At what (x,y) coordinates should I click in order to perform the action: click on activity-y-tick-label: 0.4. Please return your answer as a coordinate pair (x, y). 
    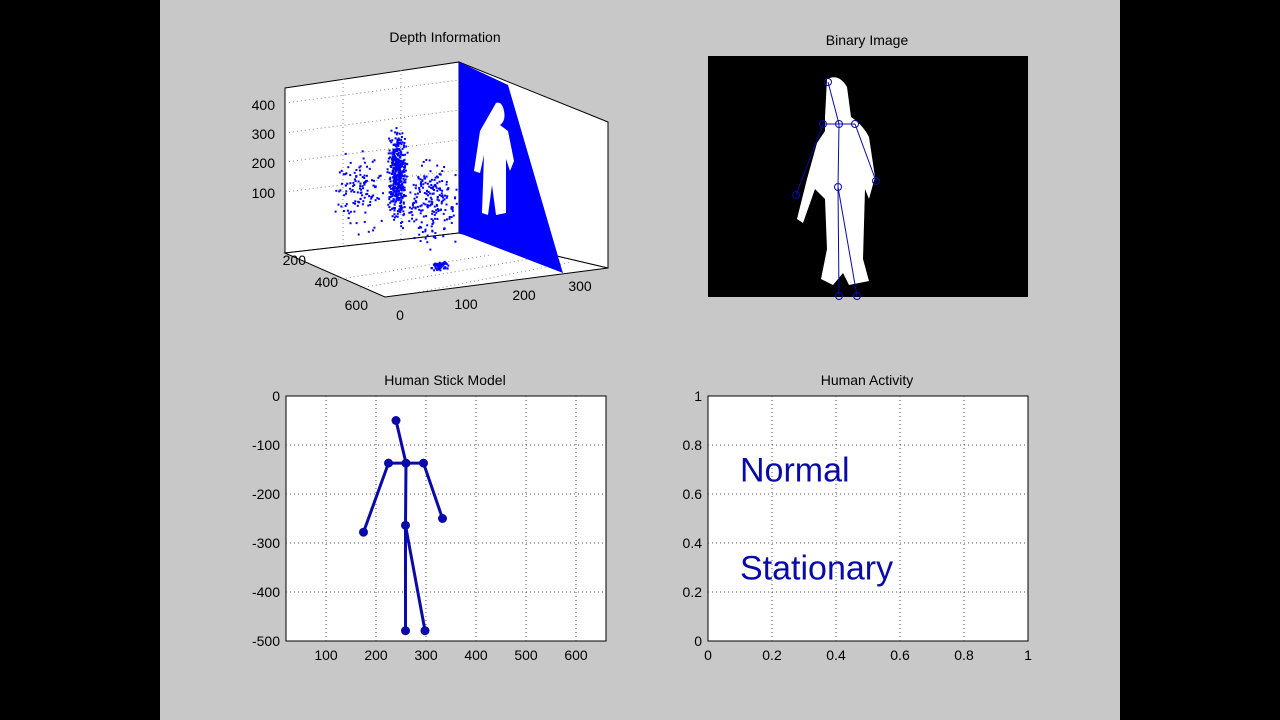
    Looking at the image, I should click on (693, 543).